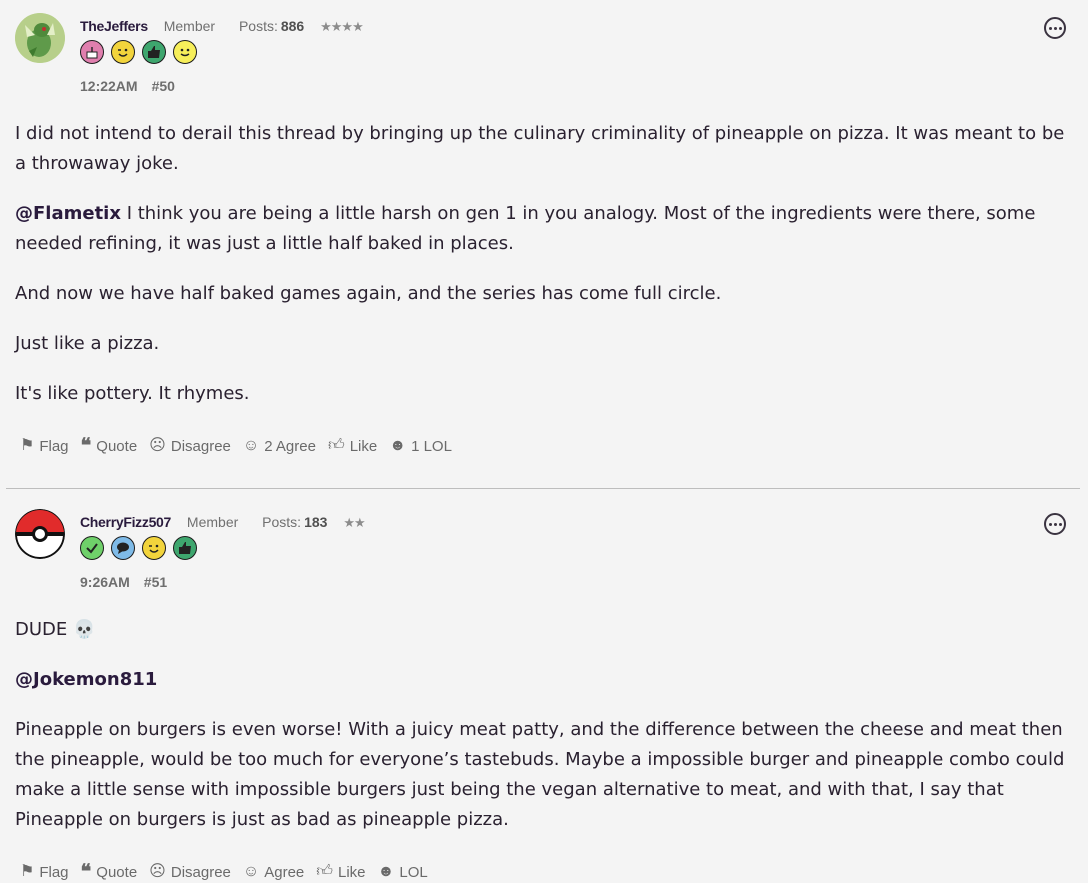 Image resolution: width=1088 pixels, height=883 pixels. I want to click on post-paragraph: @Jokemon811, so click(541, 680).